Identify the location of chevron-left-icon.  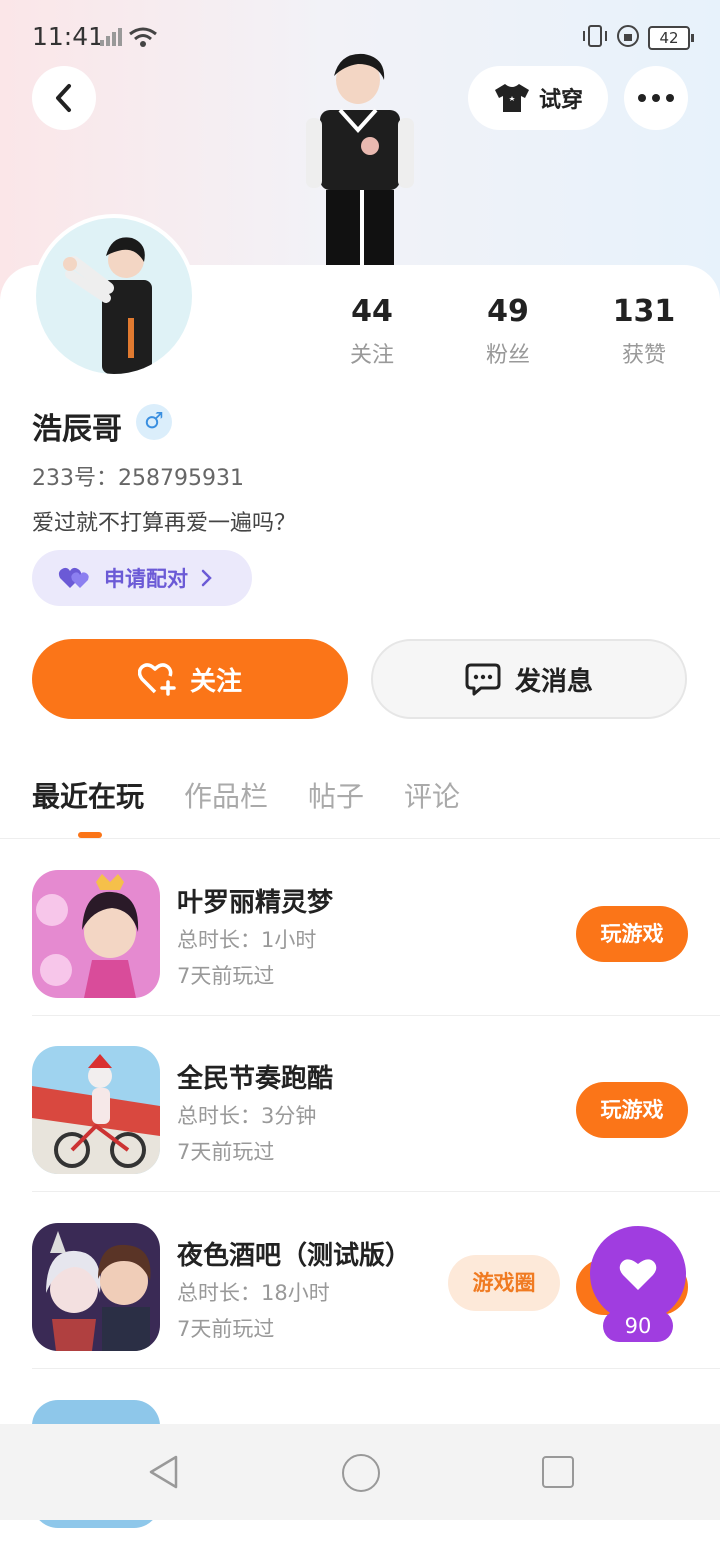
(63, 98).